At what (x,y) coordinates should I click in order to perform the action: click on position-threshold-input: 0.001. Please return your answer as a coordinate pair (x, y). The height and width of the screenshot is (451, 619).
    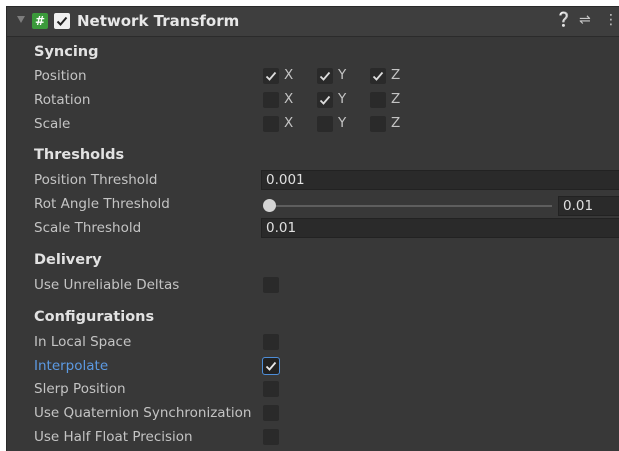
    Looking at the image, I should click on (440, 180).